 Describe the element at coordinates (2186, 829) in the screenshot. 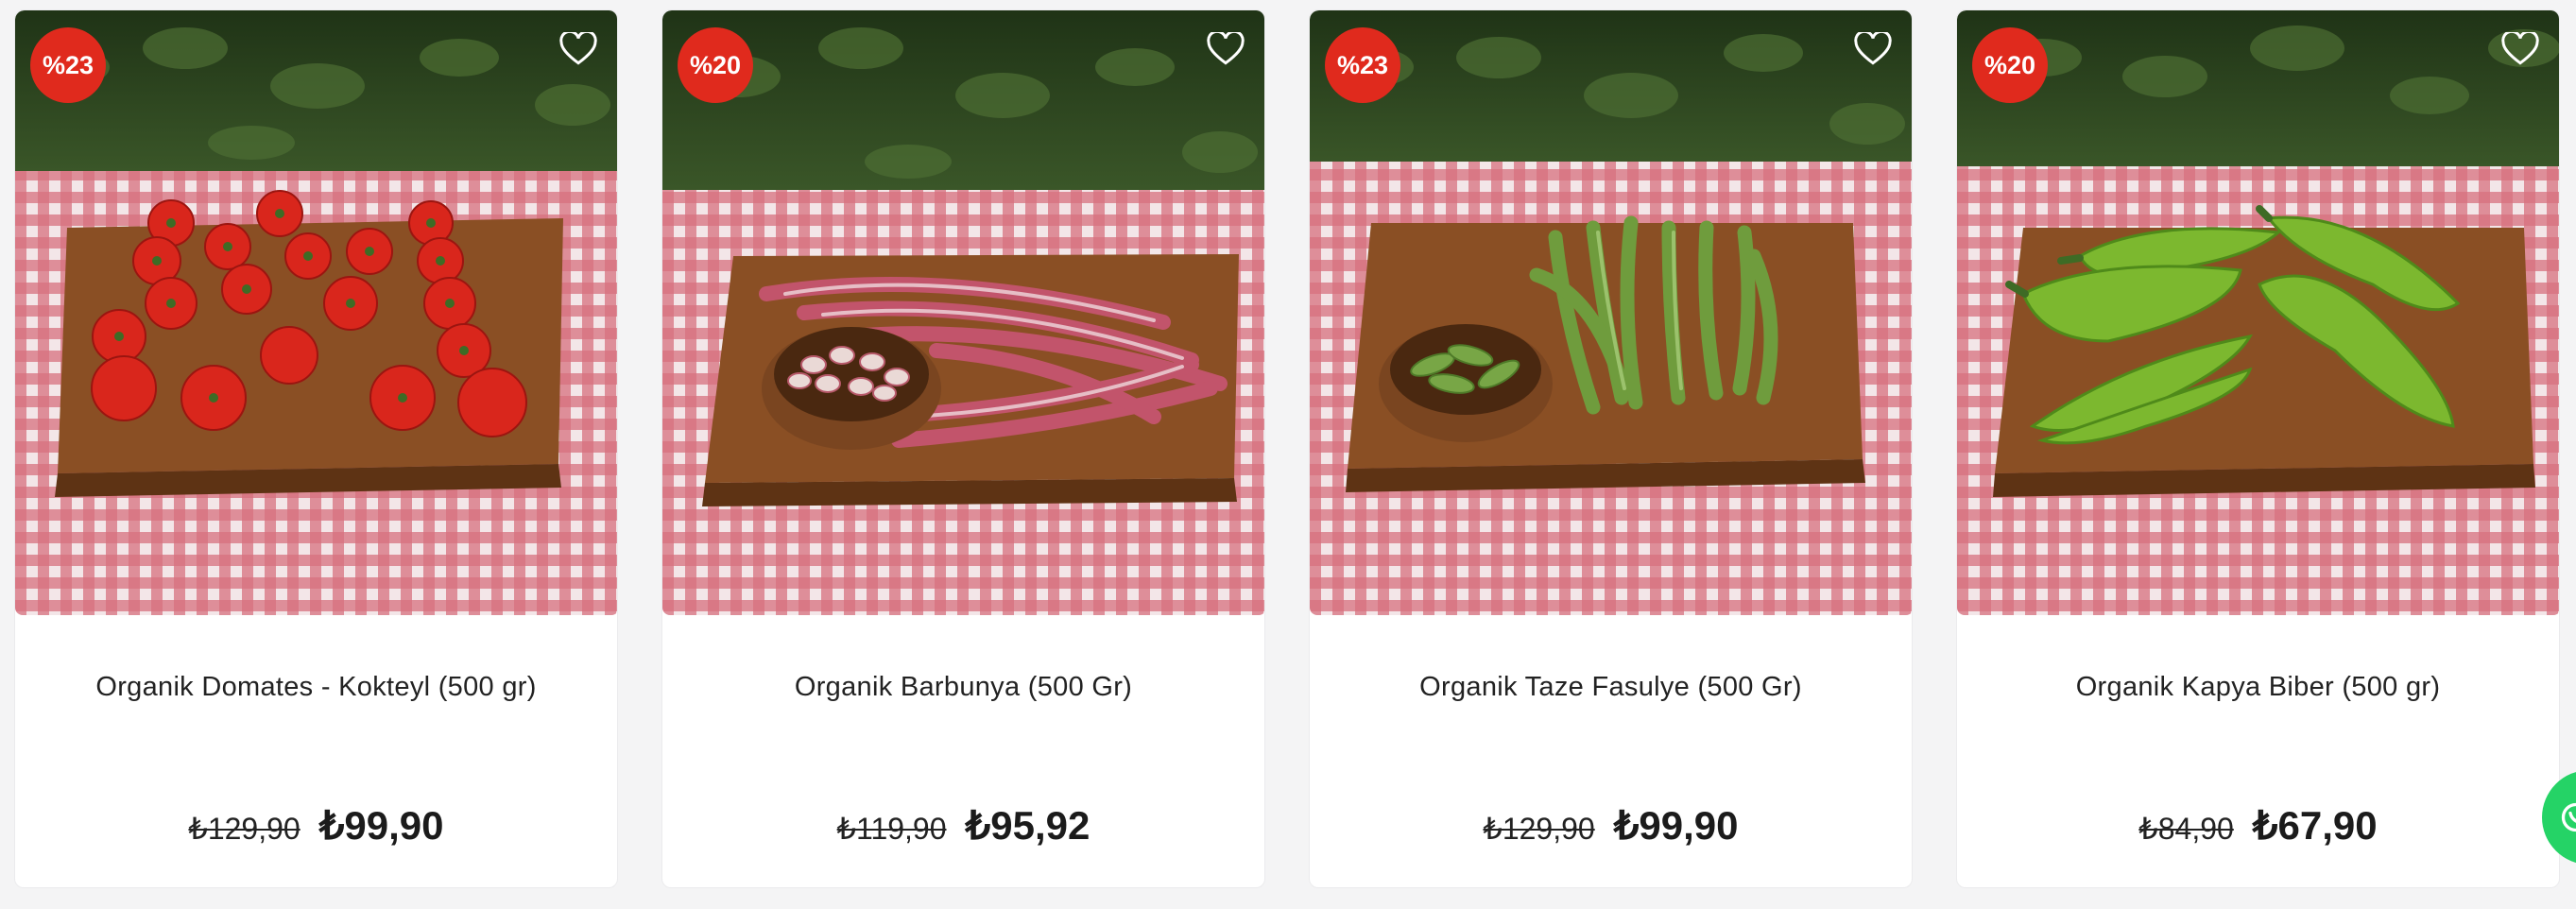

I see `old-price: ₺84,90` at that location.